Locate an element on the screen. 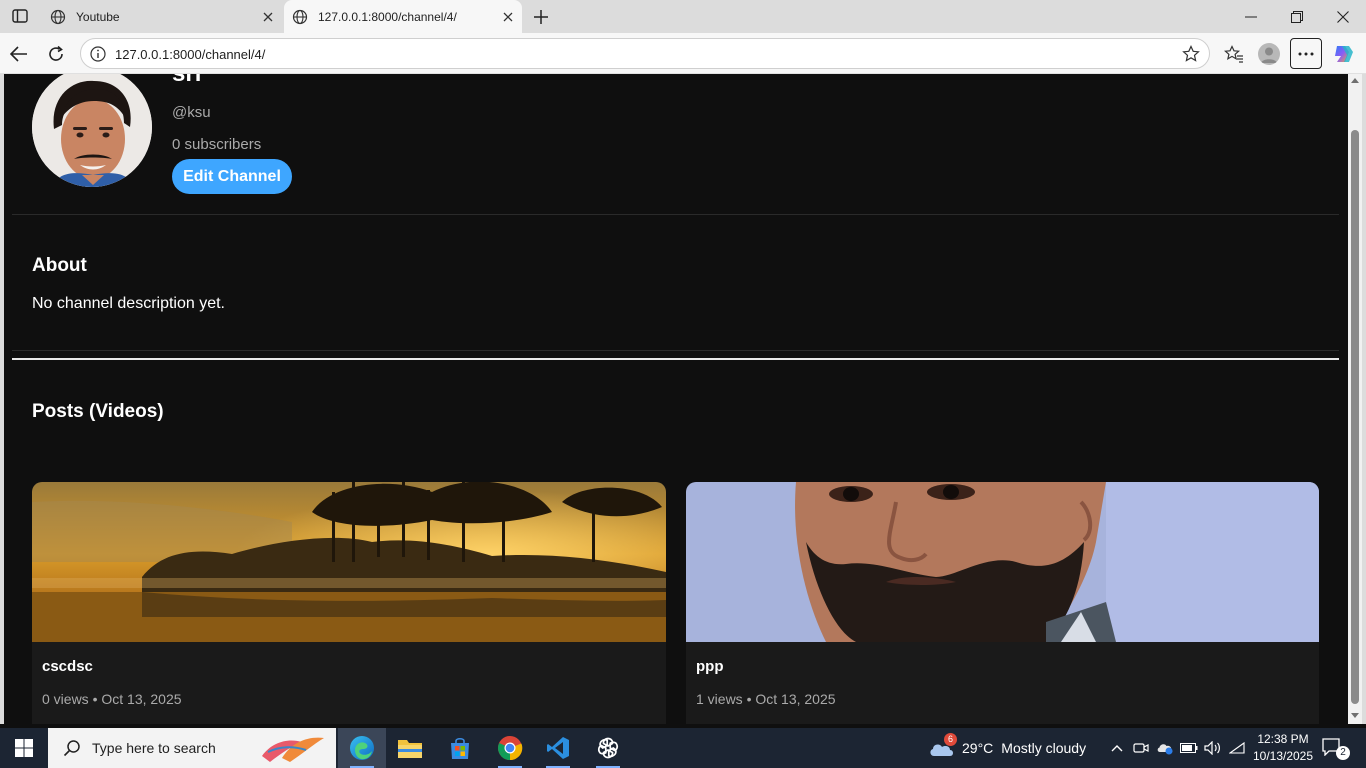 Image resolution: width=1366 pixels, height=768 pixels. minimize-icon is located at coordinates (1251, 16).